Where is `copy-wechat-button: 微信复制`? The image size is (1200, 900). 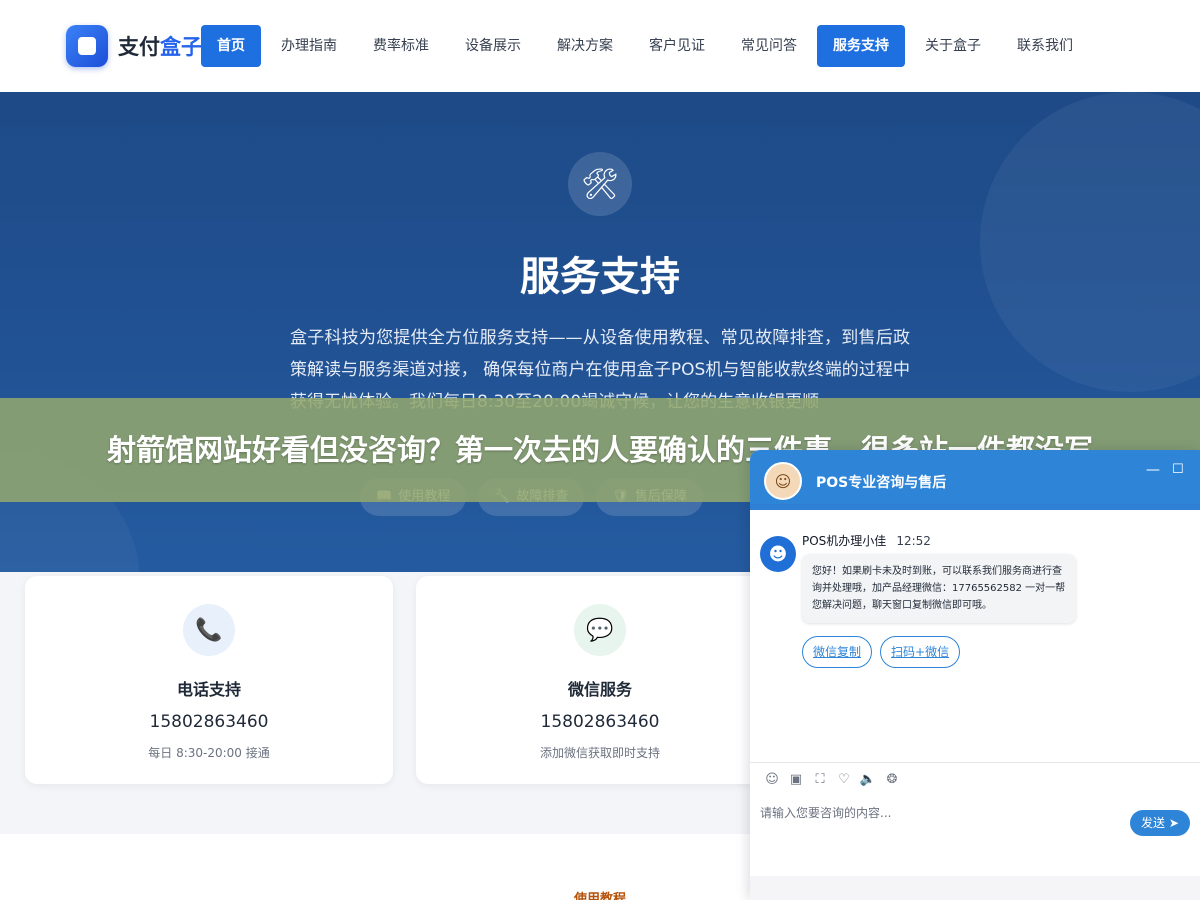 copy-wechat-button: 微信复制 is located at coordinates (837, 652).